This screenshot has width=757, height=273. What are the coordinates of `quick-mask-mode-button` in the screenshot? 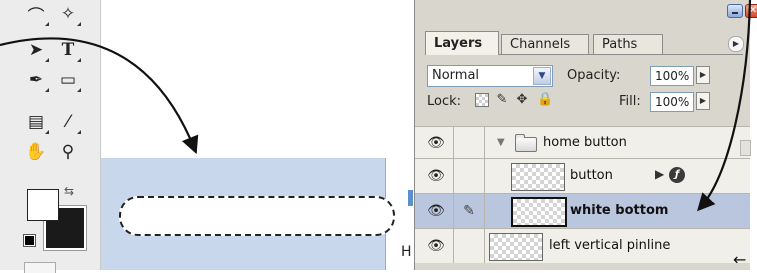 It's located at (40, 267).